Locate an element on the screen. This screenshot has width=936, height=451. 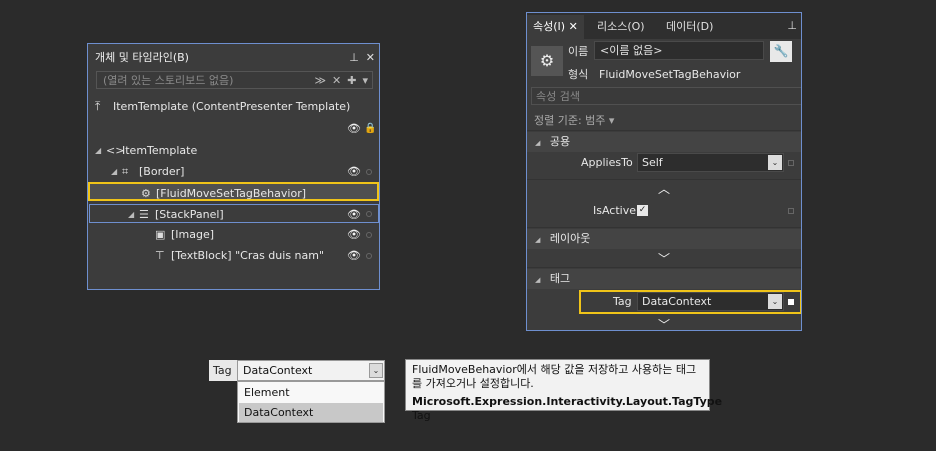
add-storyboard-icon: ✚ is located at coordinates (351, 80).